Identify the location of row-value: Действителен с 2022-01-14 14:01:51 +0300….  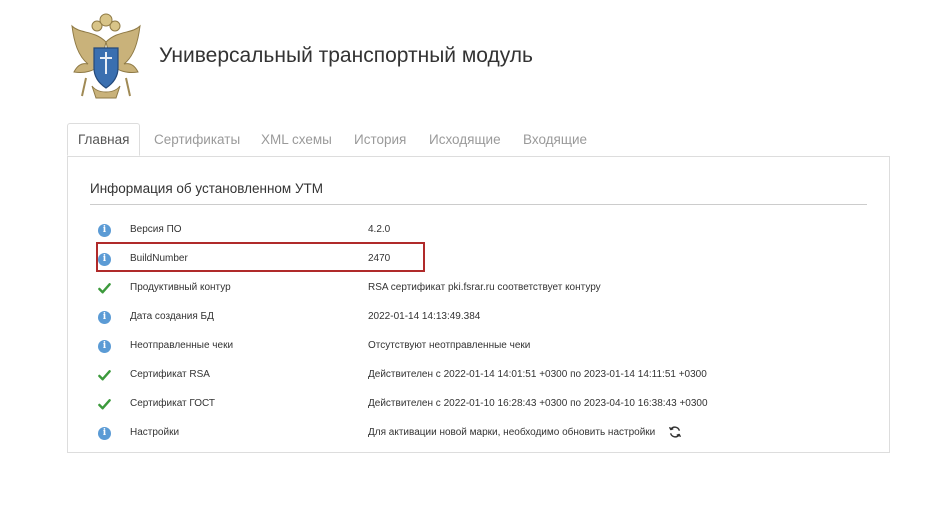
(537, 374).